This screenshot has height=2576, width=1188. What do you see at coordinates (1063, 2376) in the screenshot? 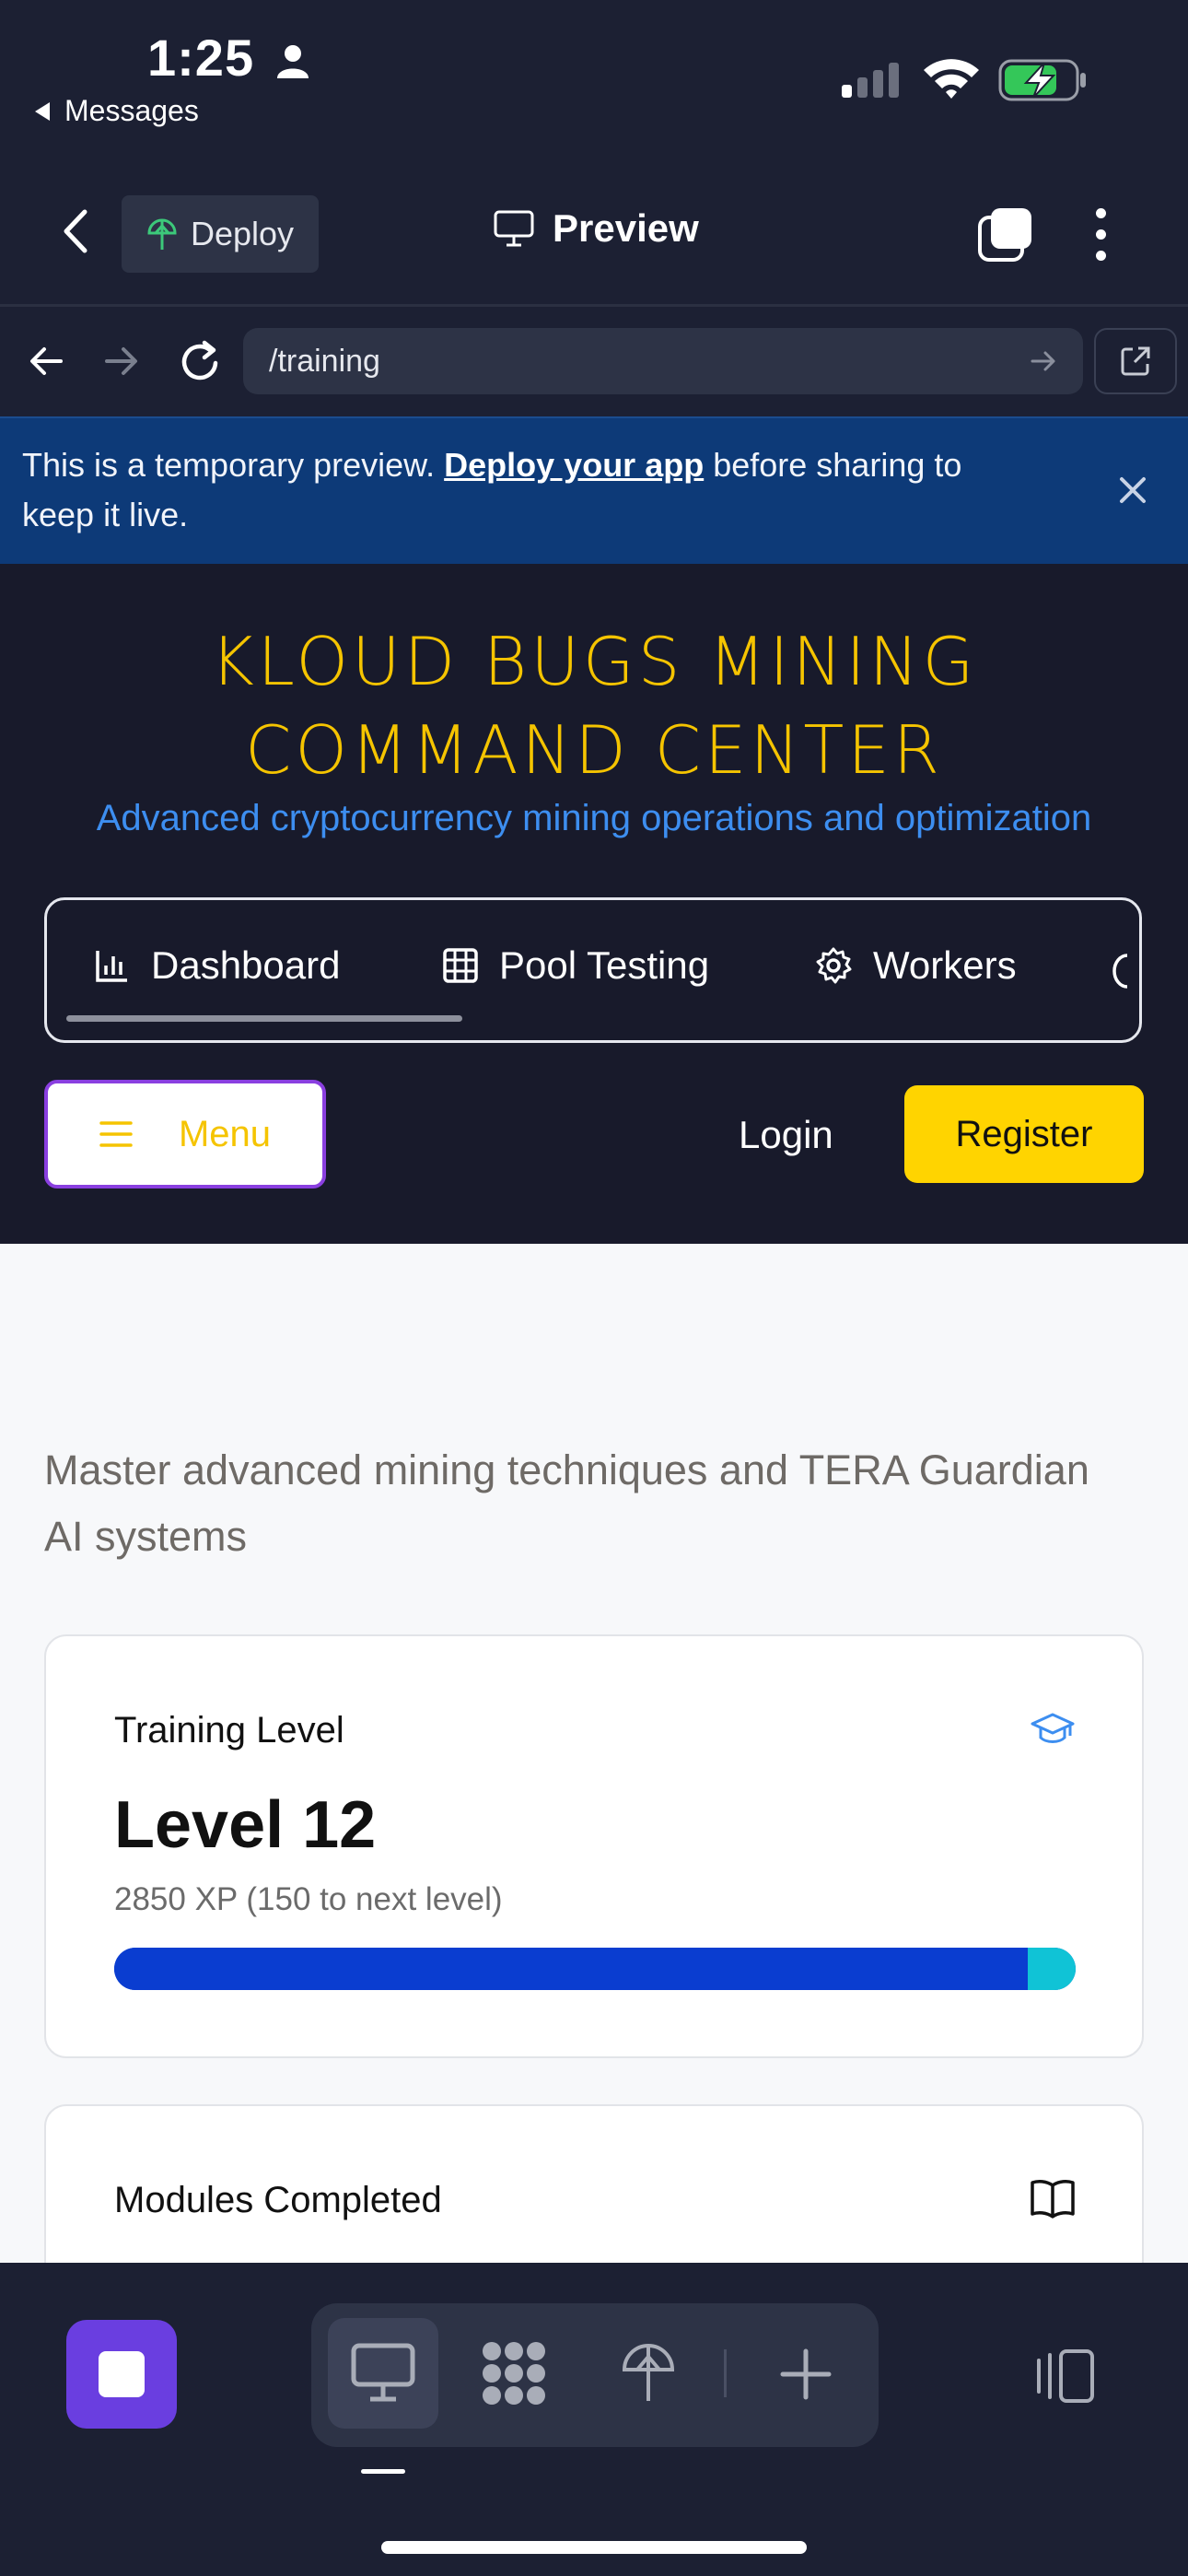
I see `panels-icon` at bounding box center [1063, 2376].